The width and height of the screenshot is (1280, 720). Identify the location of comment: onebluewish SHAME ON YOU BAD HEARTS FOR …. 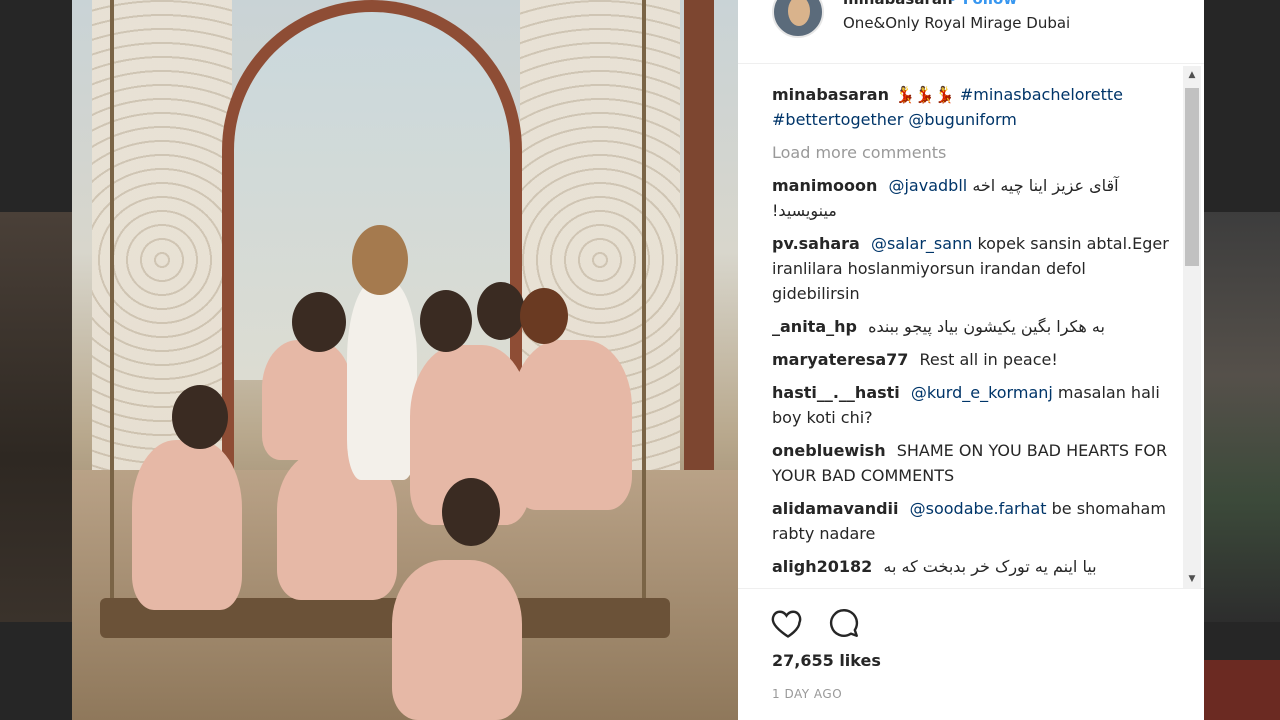
(972, 463).